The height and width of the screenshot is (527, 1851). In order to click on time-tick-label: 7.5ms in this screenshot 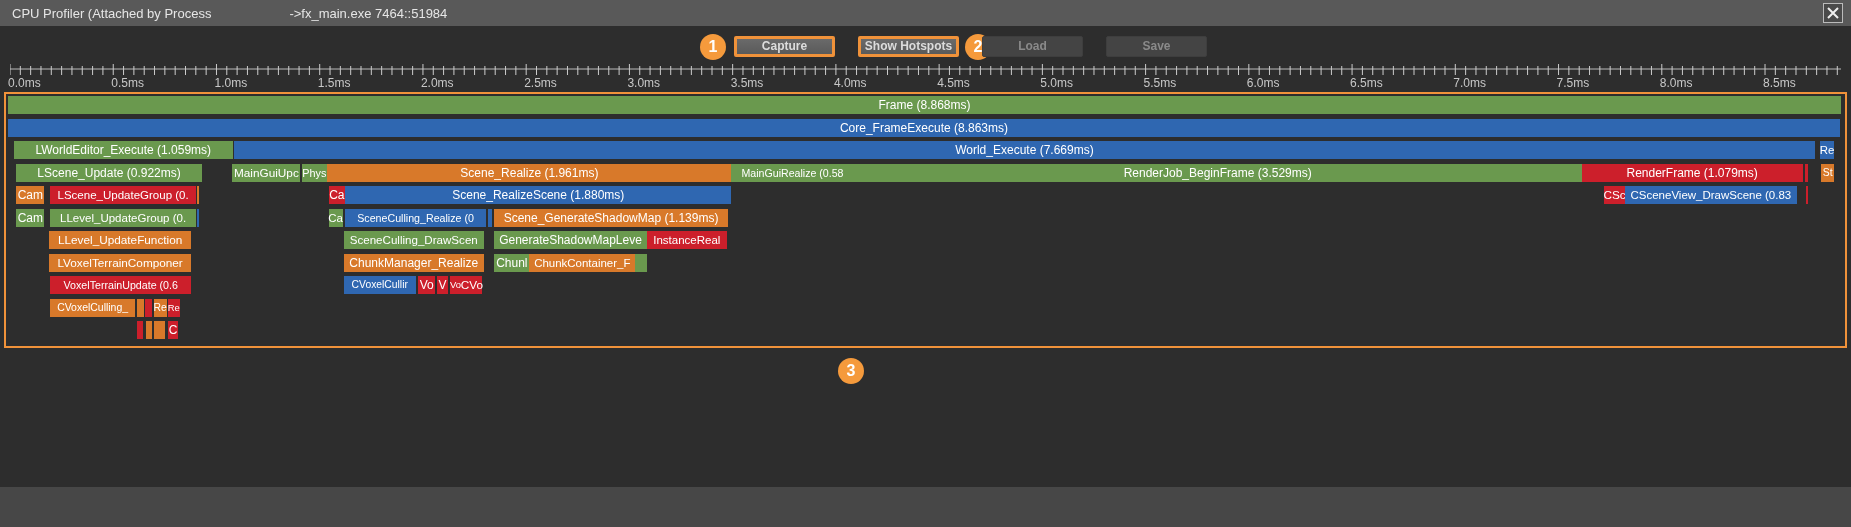, I will do `click(1573, 83)`.